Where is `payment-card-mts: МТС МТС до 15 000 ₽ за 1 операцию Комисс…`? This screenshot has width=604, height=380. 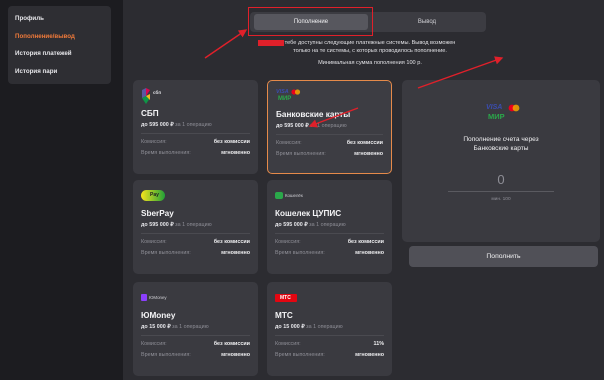 payment-card-mts: МТС МТС до 15 000 ₽ за 1 операцию Комисс… is located at coordinates (329, 329).